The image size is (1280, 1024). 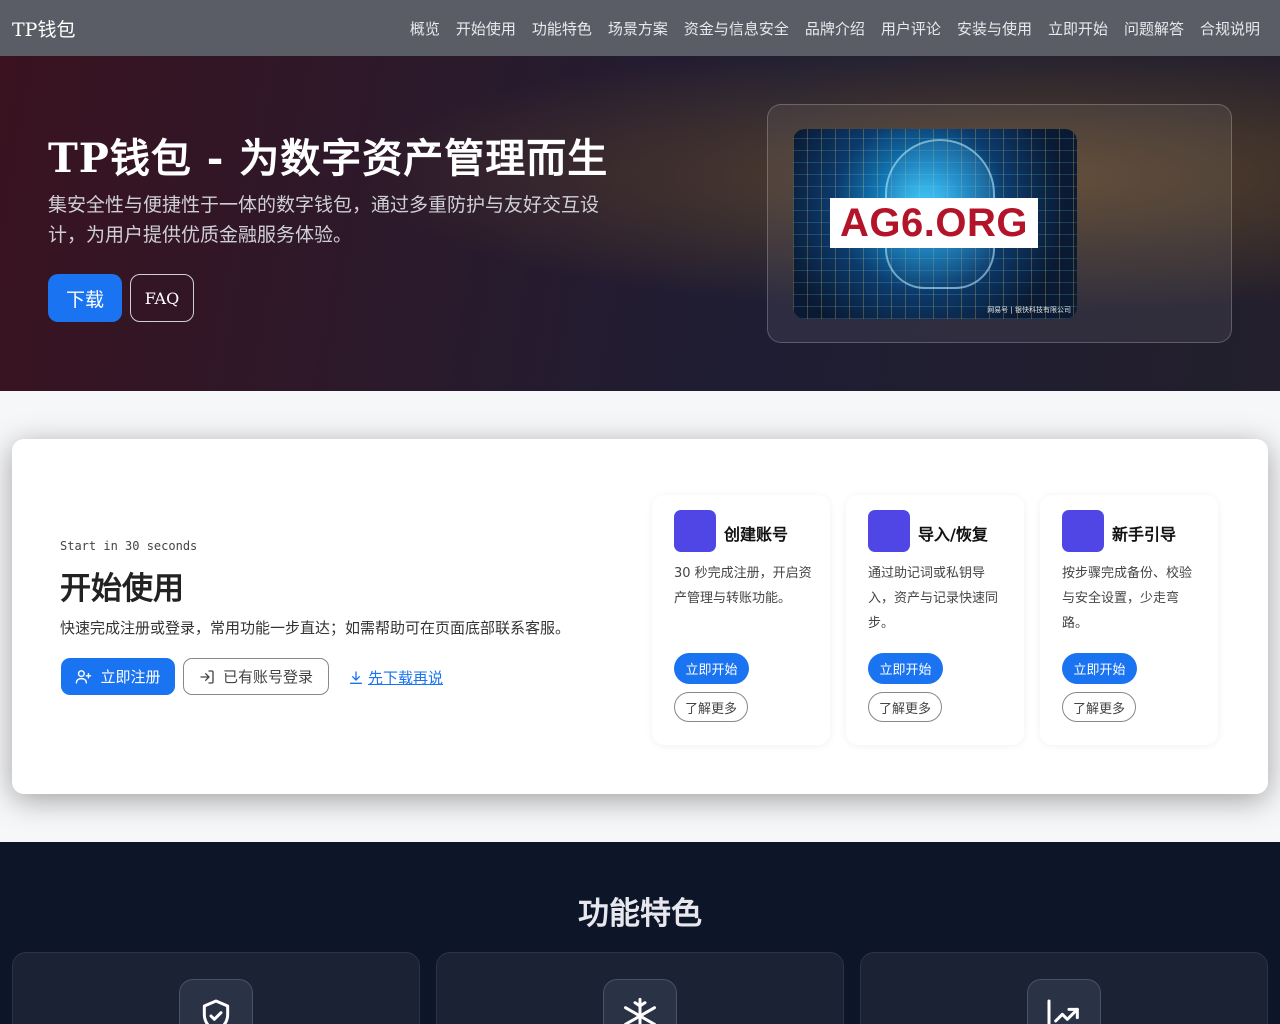 What do you see at coordinates (1064, 1001) in the screenshot?
I see `trending-up-icon` at bounding box center [1064, 1001].